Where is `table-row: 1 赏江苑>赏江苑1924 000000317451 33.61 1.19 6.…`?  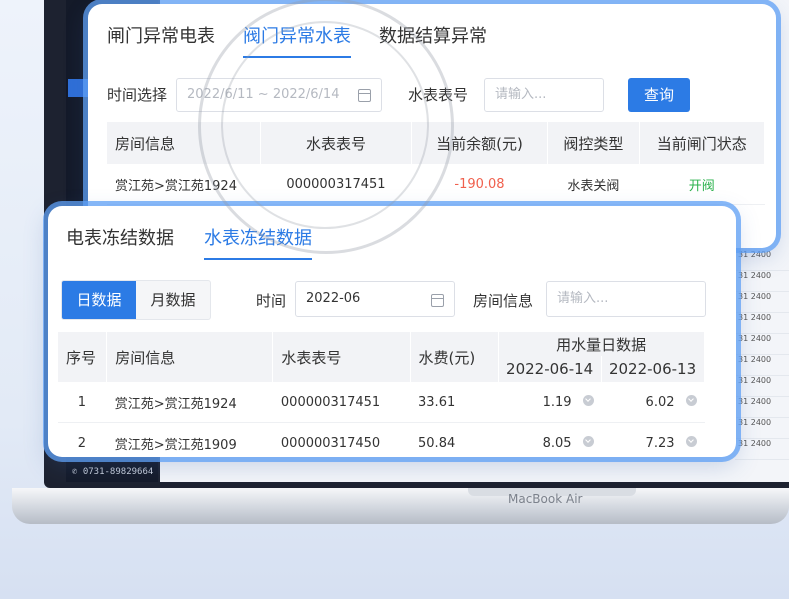 table-row: 1 赏江苑>赏江苑1924 000000317451 33.61 1.19 6.… is located at coordinates (381, 402).